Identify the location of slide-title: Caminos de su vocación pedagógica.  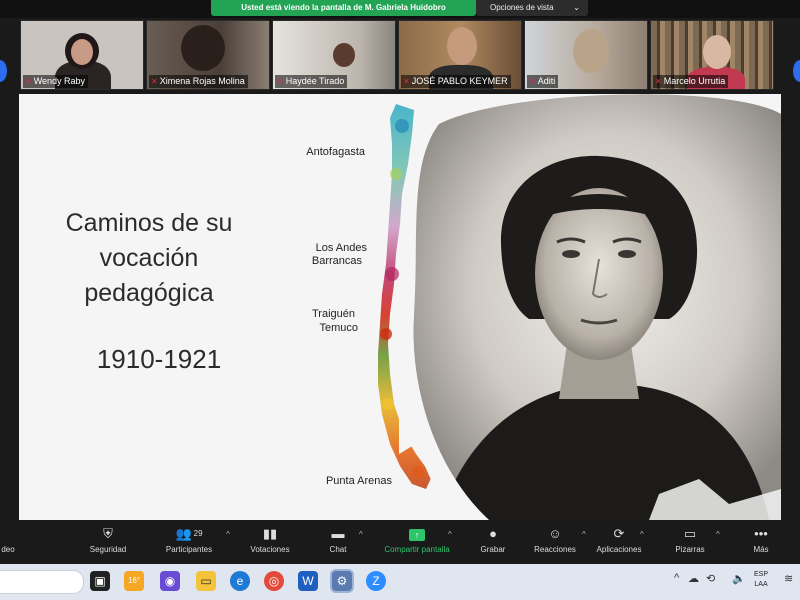
(149, 258).